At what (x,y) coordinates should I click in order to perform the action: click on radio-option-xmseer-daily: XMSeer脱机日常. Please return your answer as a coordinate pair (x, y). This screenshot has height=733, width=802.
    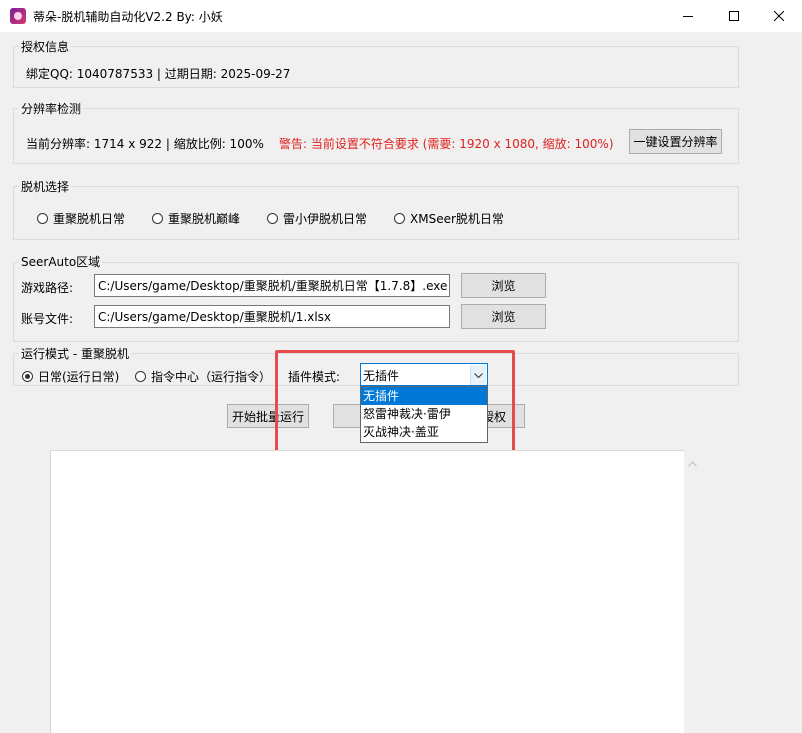
    Looking at the image, I should click on (449, 218).